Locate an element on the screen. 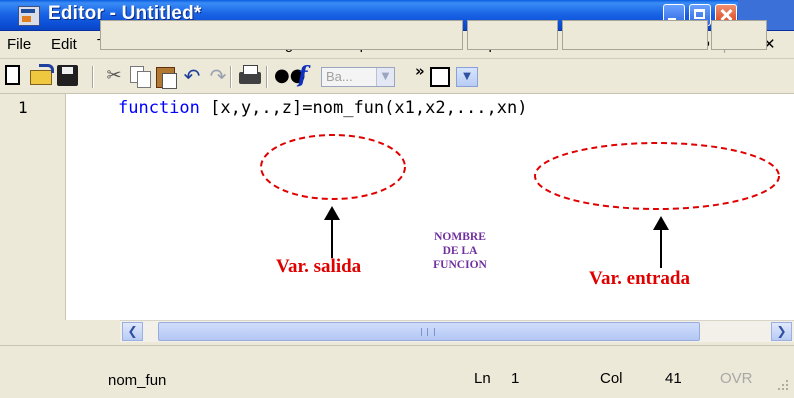 This screenshot has height=398, width=794. scrollbar-thumb is located at coordinates (429, 331).